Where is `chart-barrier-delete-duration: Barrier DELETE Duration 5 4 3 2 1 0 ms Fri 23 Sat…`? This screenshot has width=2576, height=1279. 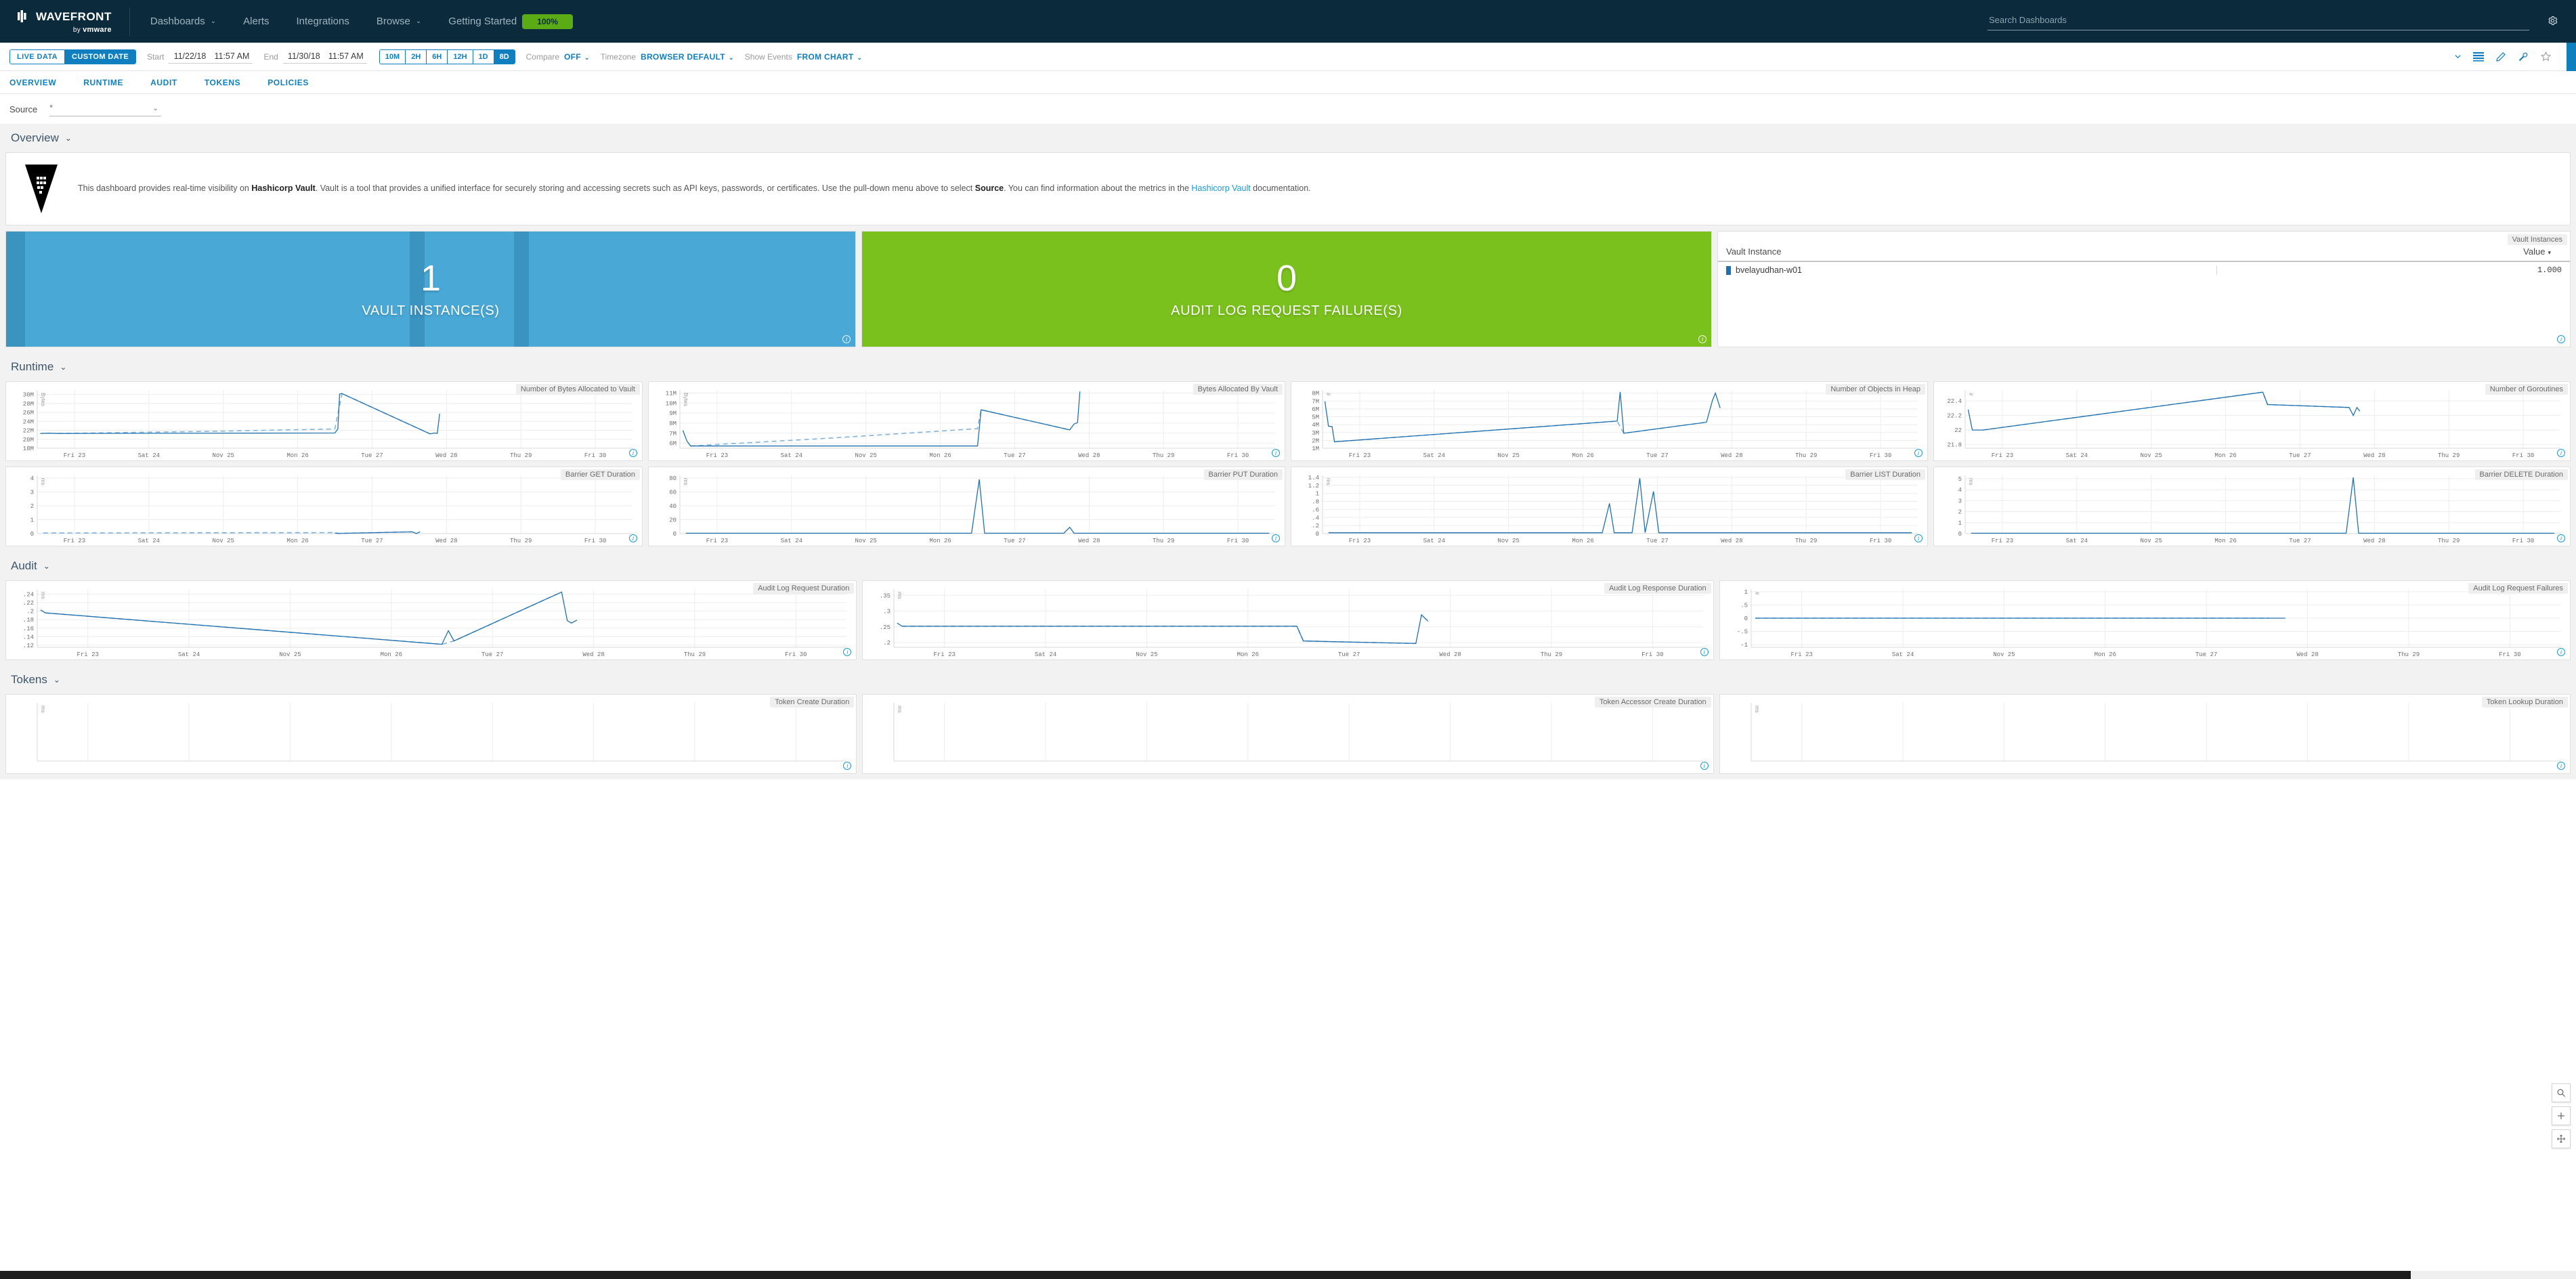 chart-barrier-delete-duration: Barrier DELETE Duration 5 4 3 2 1 0 ms Fri 23 Sat… is located at coordinates (2252, 506).